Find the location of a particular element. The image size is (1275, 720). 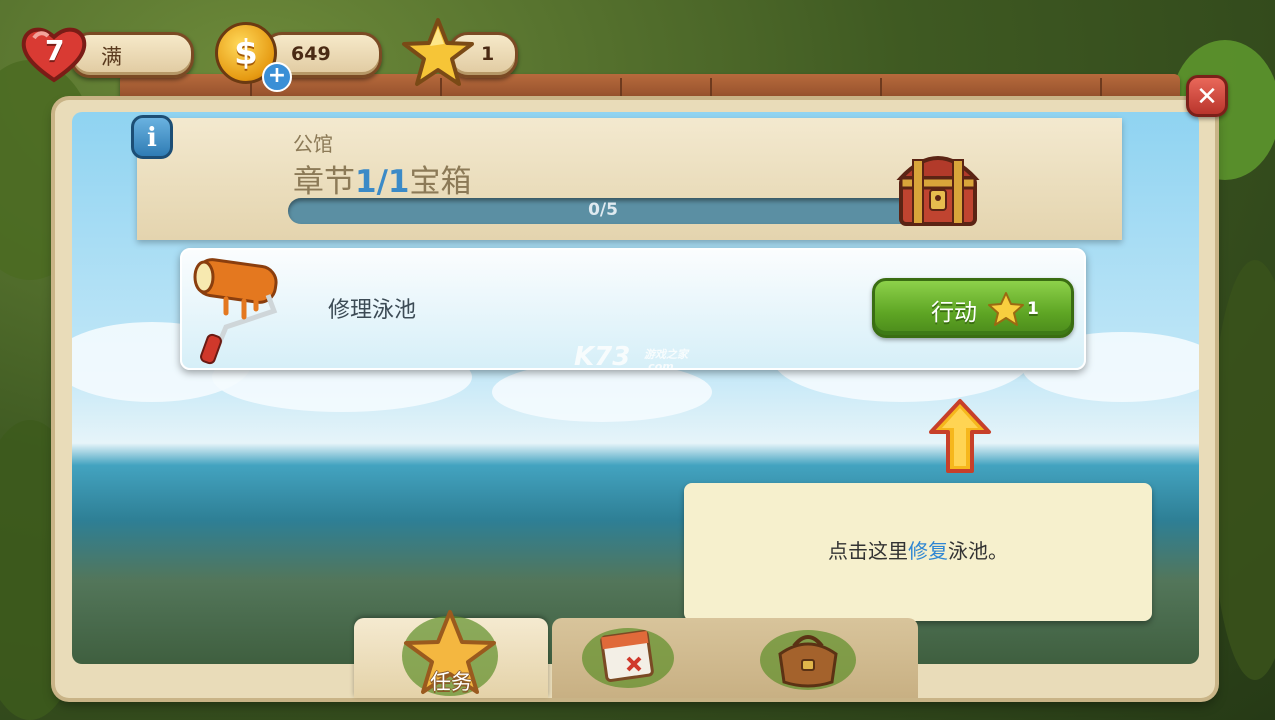

star-cost-icon is located at coordinates (1006, 309).